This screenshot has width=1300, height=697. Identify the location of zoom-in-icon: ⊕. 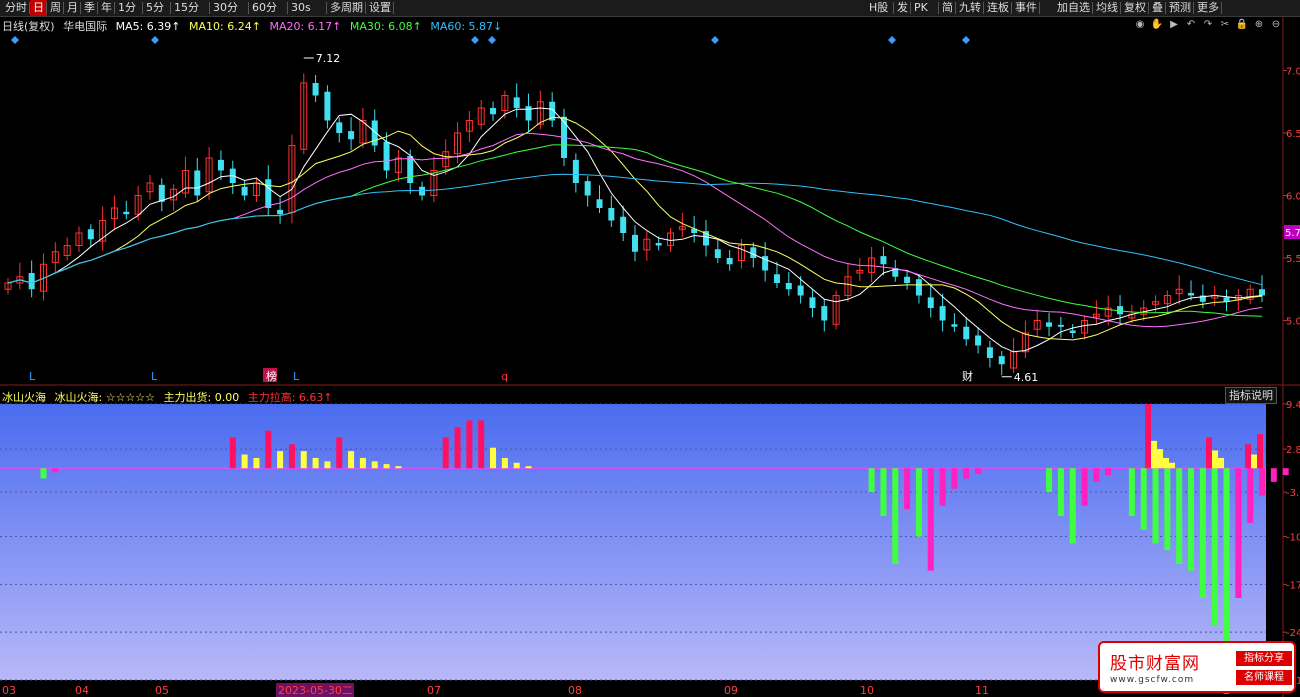
(1259, 25).